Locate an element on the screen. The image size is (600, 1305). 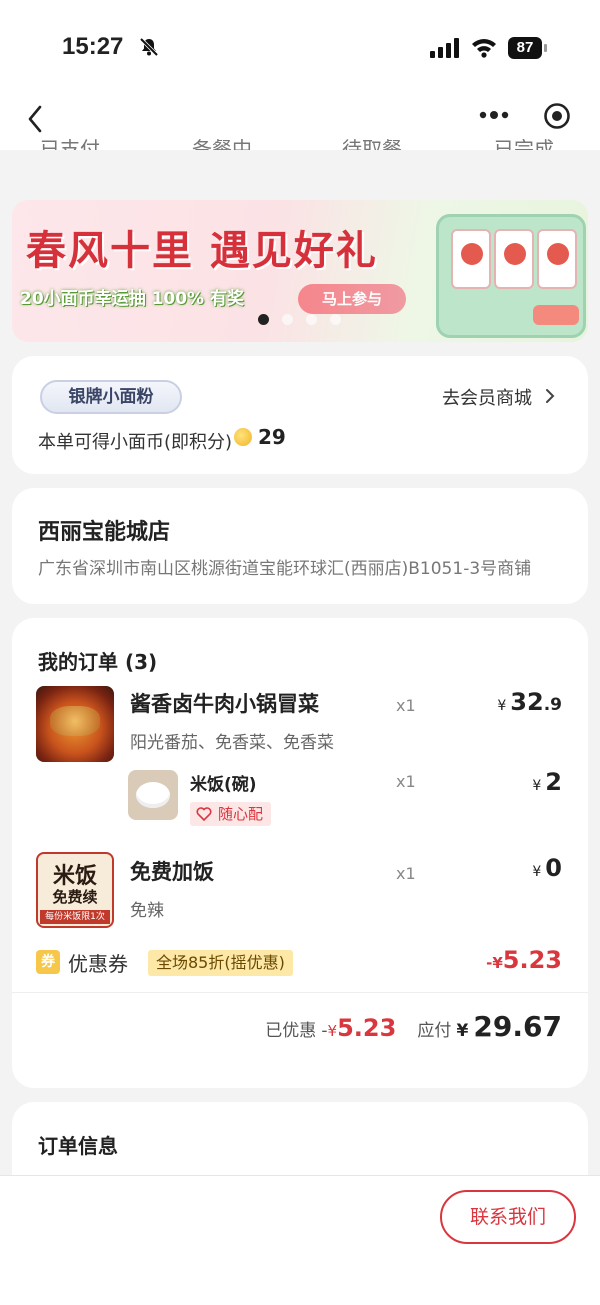
banner-pagination is located at coordinates (303, 321).